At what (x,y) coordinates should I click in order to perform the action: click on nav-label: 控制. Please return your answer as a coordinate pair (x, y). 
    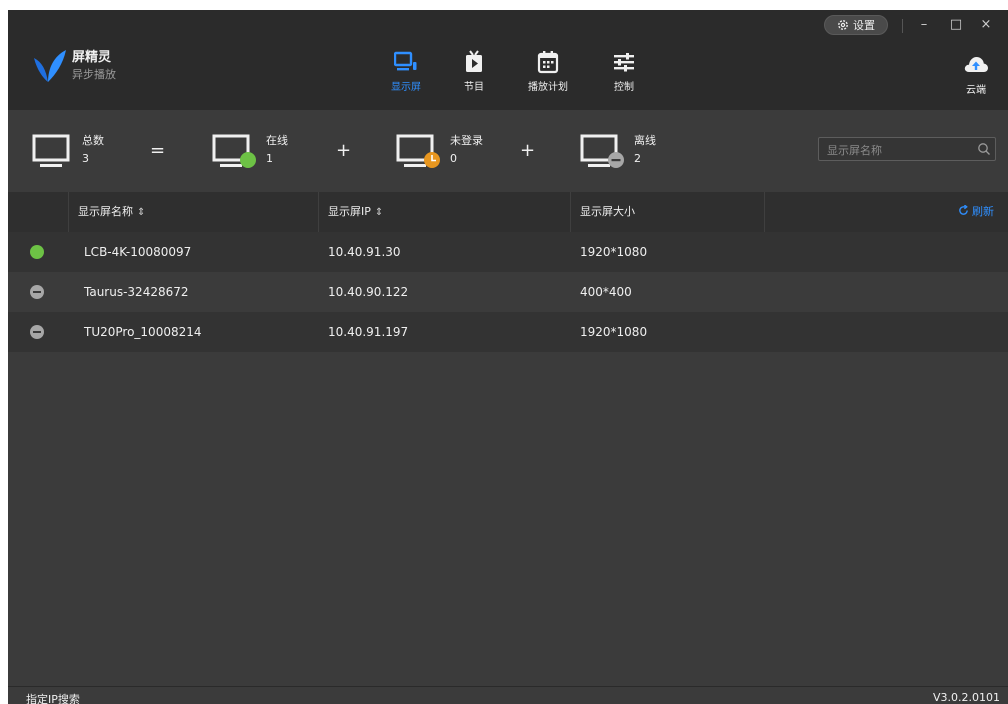
    Looking at the image, I should click on (624, 87).